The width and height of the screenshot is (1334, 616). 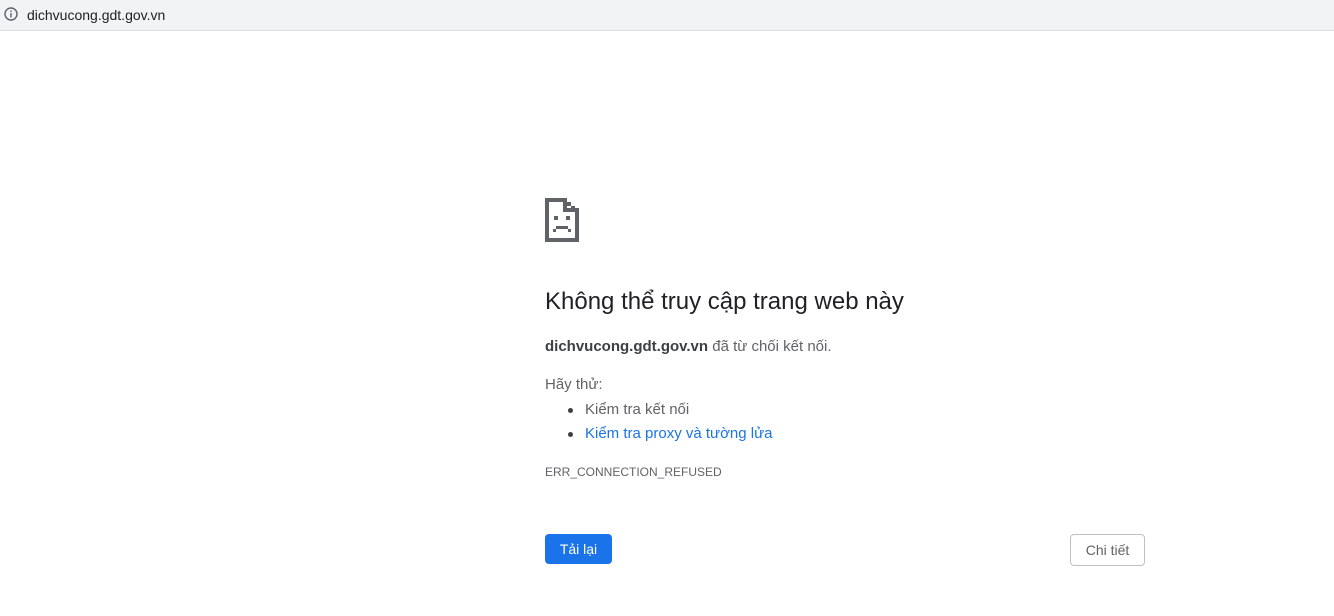 What do you see at coordinates (574, 384) in the screenshot?
I see `try-label: Hãy thử:` at bounding box center [574, 384].